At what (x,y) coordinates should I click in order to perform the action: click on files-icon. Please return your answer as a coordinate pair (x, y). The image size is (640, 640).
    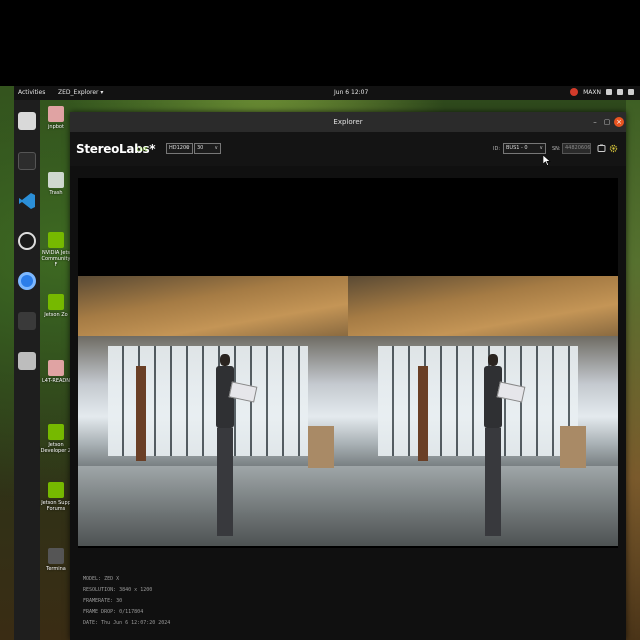
    Looking at the image, I should click on (27, 121).